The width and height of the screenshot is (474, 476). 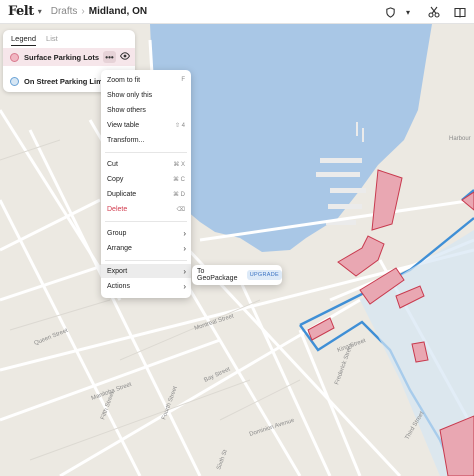 I want to click on export-submenu: To GeoPackage UPGRADE, so click(x=237, y=275).